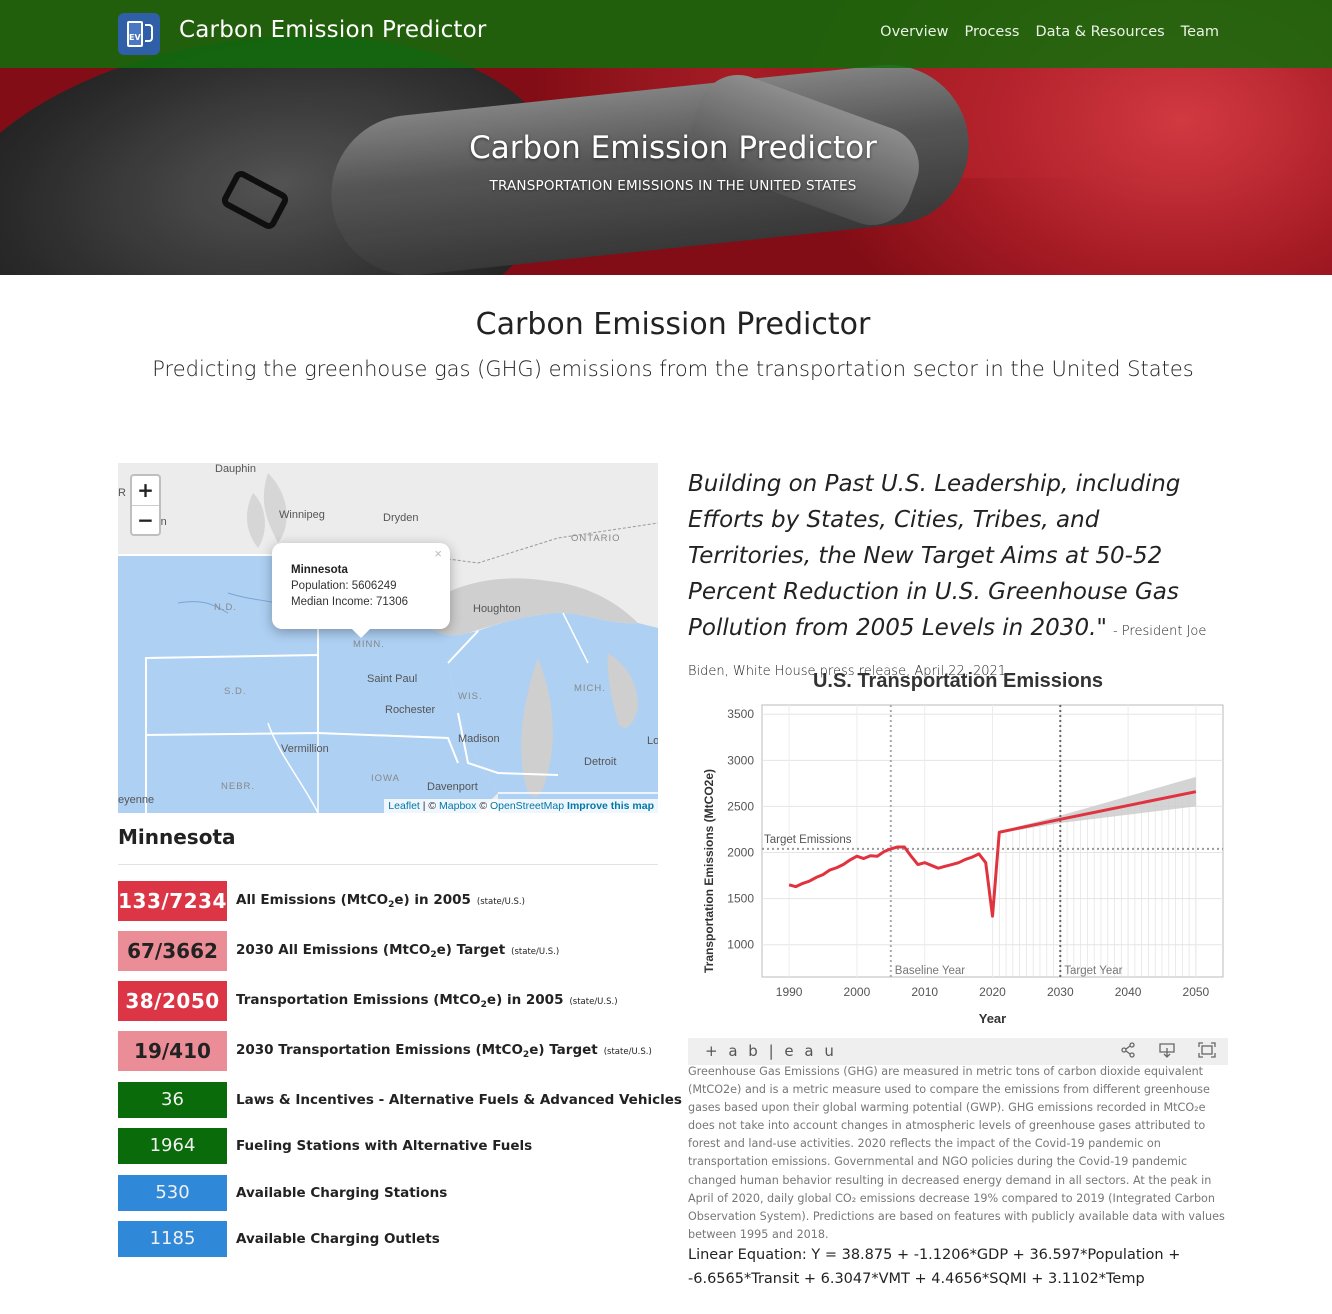 The width and height of the screenshot is (1332, 1314). I want to click on map-label: Vermillion, so click(305, 749).